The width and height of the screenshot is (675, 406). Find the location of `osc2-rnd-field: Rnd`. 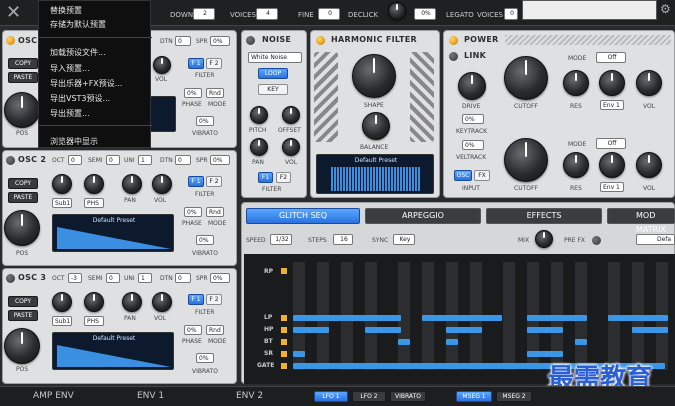

osc2-rnd-field: Rnd is located at coordinates (215, 212).